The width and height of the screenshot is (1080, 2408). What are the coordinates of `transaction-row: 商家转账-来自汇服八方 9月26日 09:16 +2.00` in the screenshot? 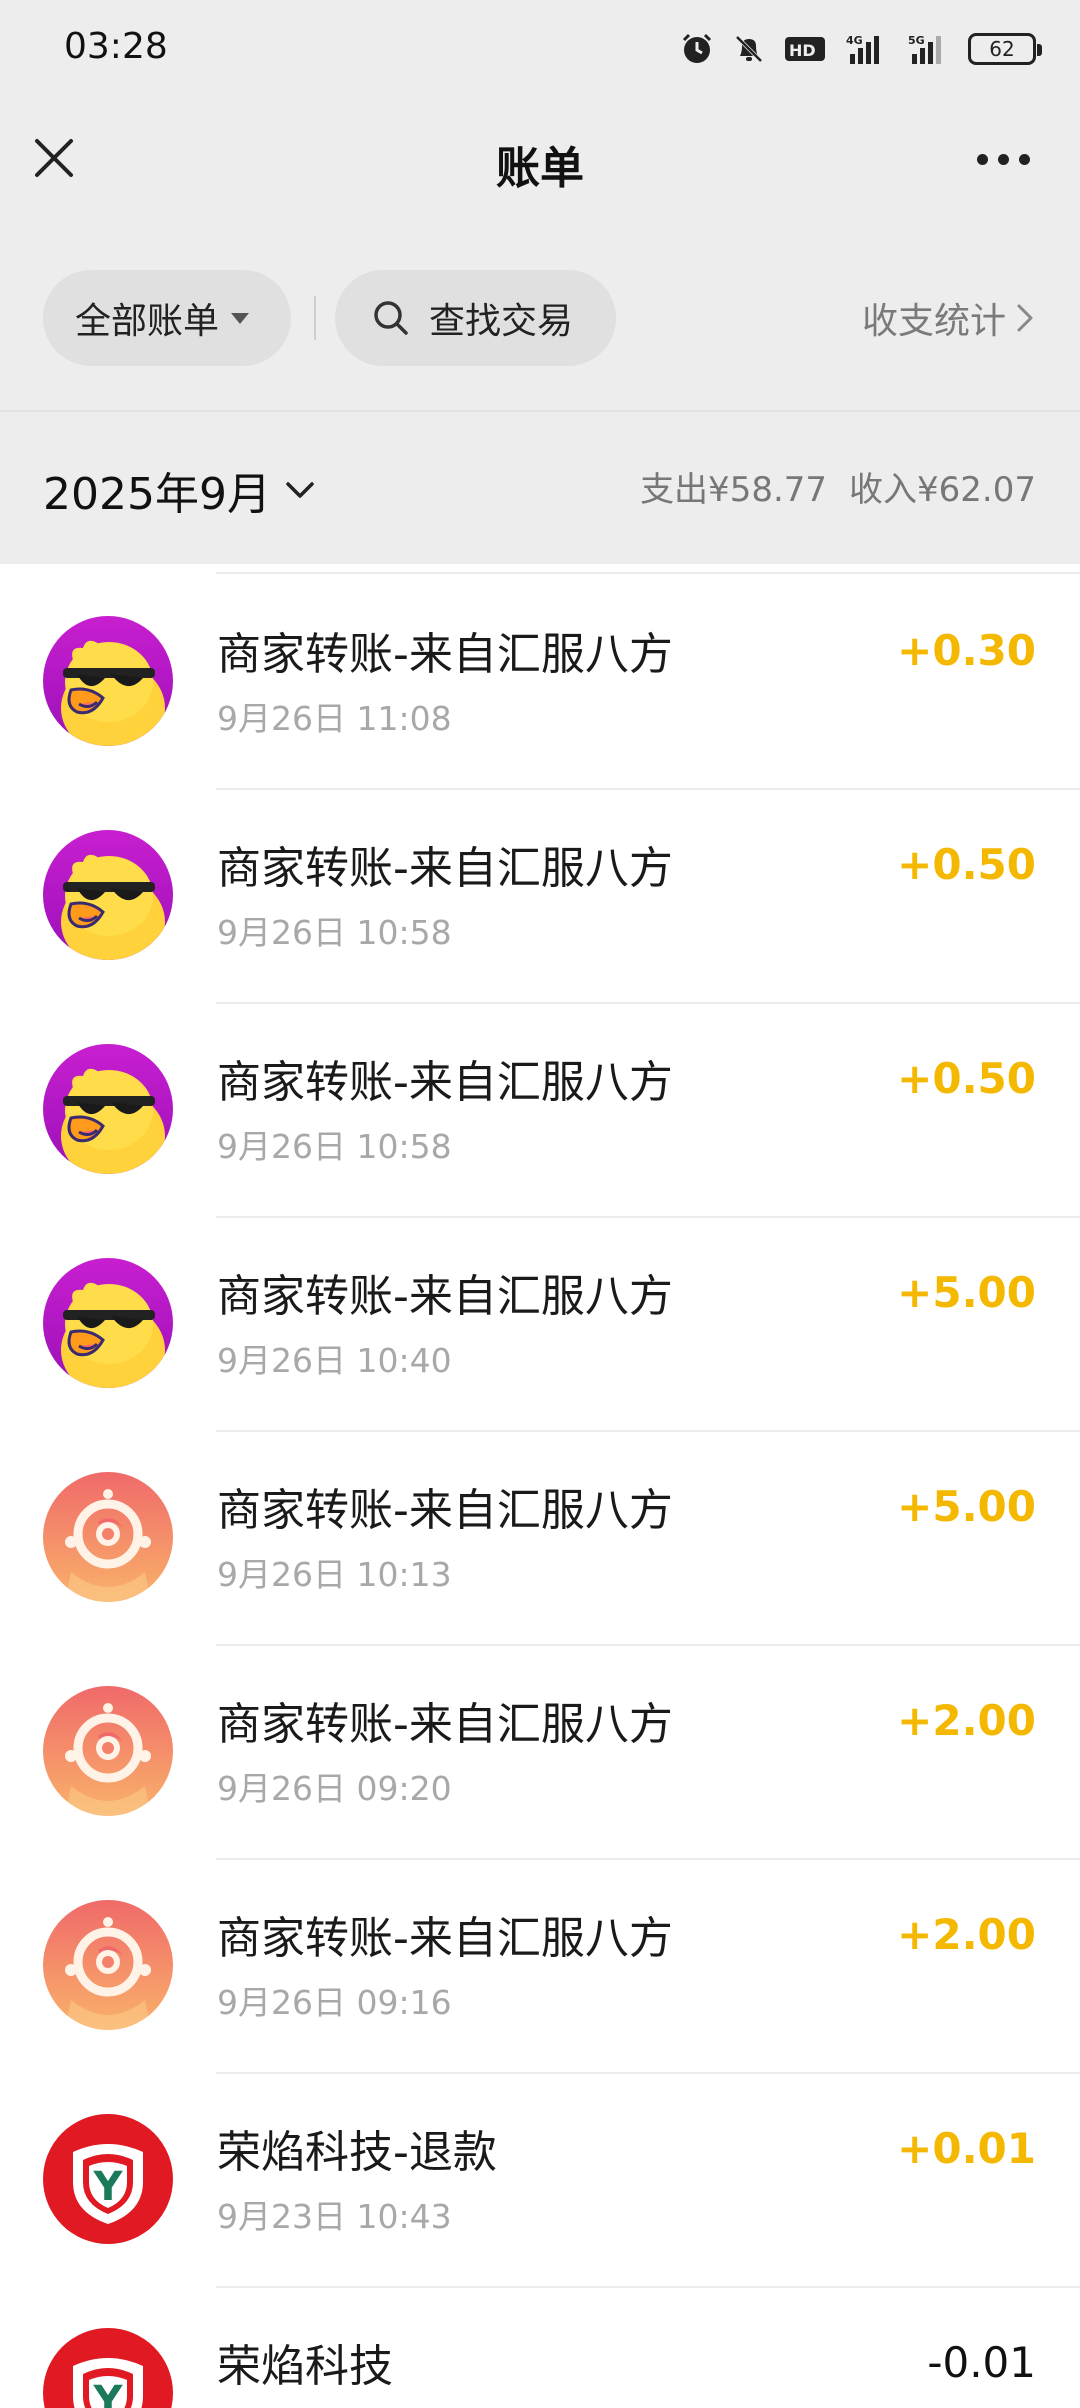 It's located at (540, 1966).